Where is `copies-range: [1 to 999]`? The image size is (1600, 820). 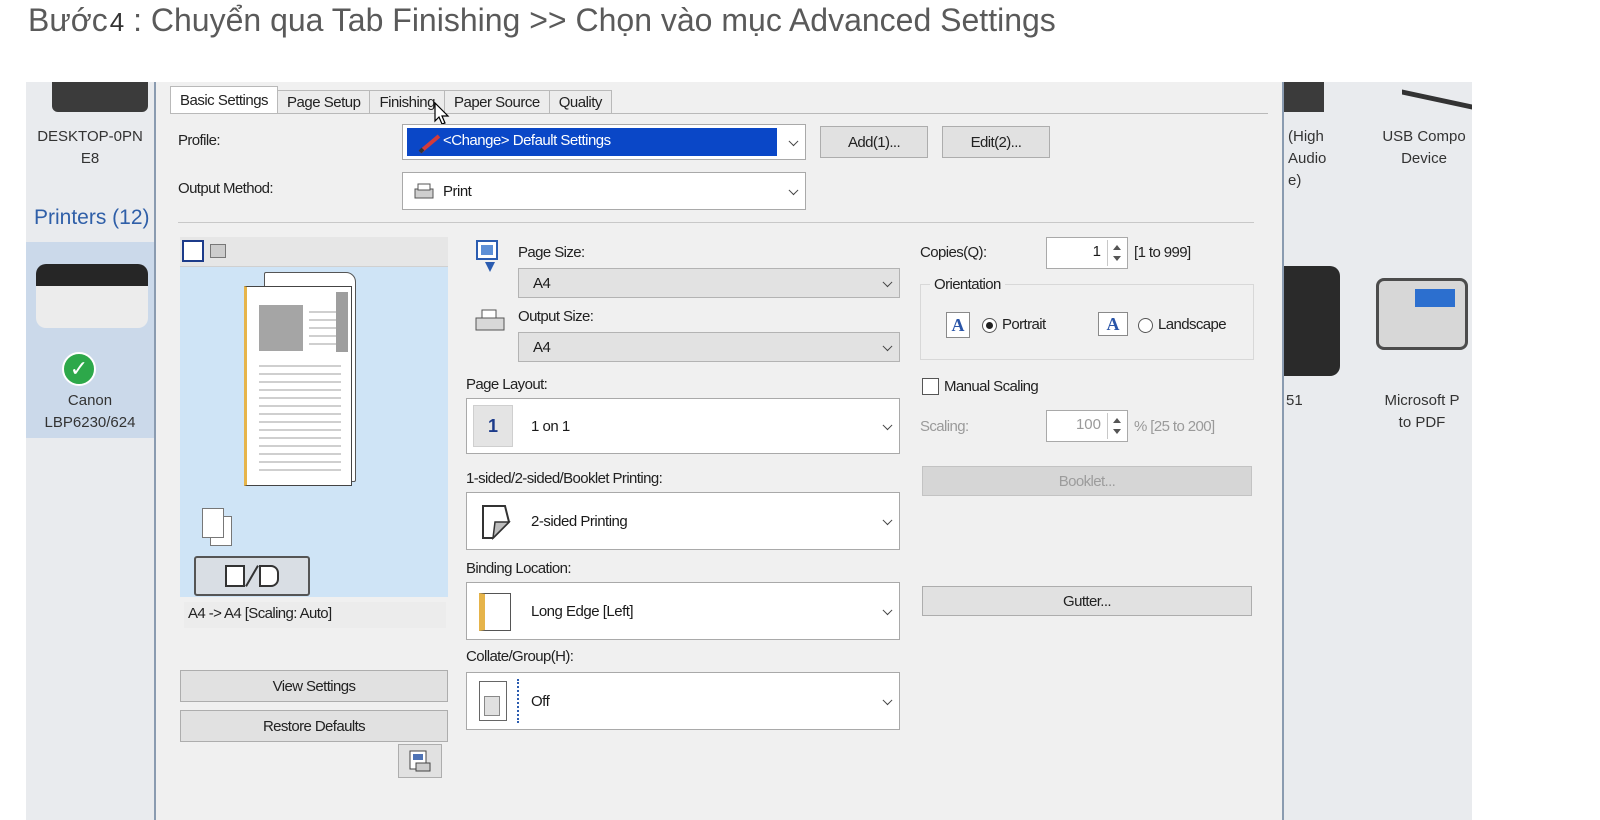
copies-range: [1 to 999] is located at coordinates (1162, 252).